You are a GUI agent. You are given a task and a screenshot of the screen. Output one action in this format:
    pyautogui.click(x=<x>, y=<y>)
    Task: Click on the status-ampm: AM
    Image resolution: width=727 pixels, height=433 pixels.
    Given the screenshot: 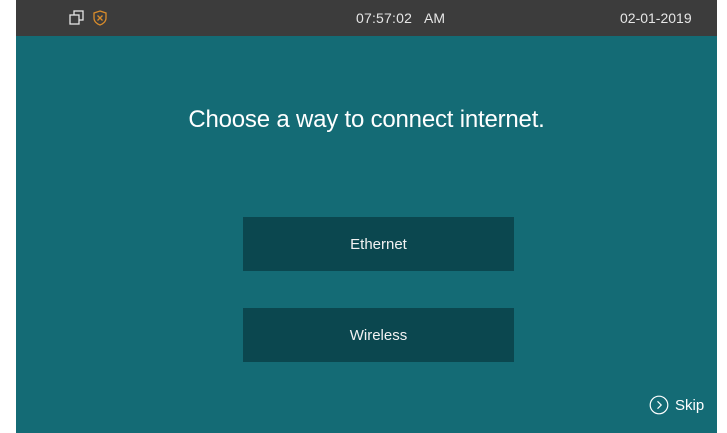 What is the action you would take?
    pyautogui.click(x=434, y=18)
    